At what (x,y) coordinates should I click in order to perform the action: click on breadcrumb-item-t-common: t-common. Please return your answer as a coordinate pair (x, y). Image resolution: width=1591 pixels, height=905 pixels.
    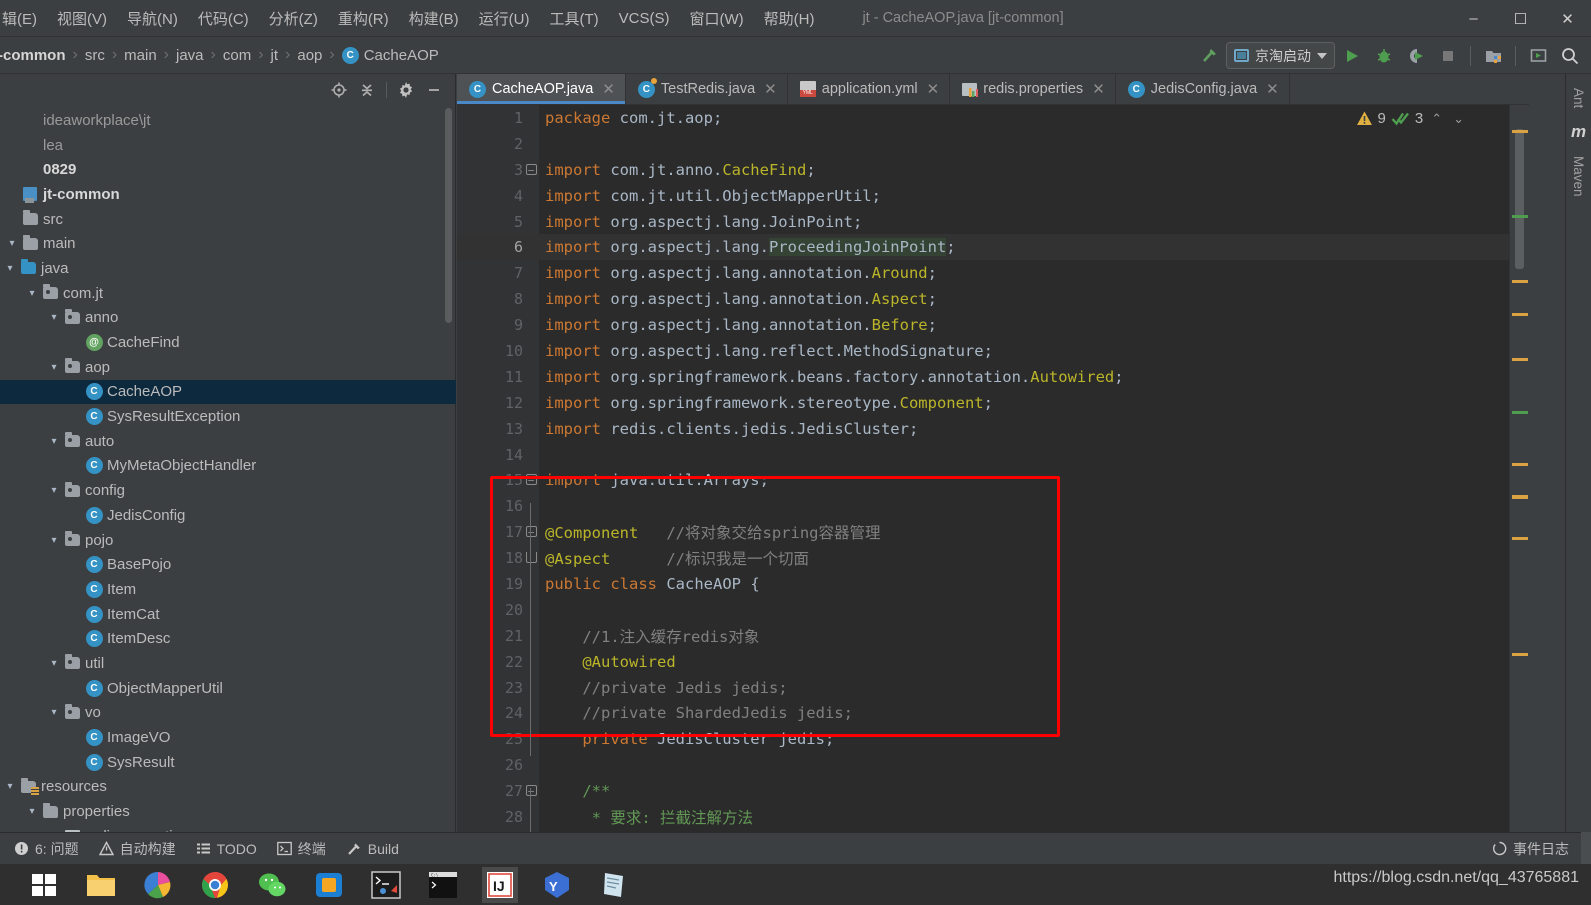
    Looking at the image, I should click on (35, 55).